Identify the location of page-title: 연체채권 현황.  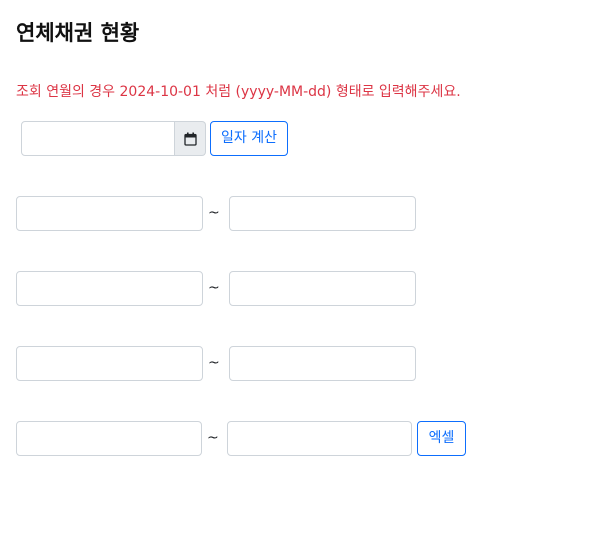
(78, 33).